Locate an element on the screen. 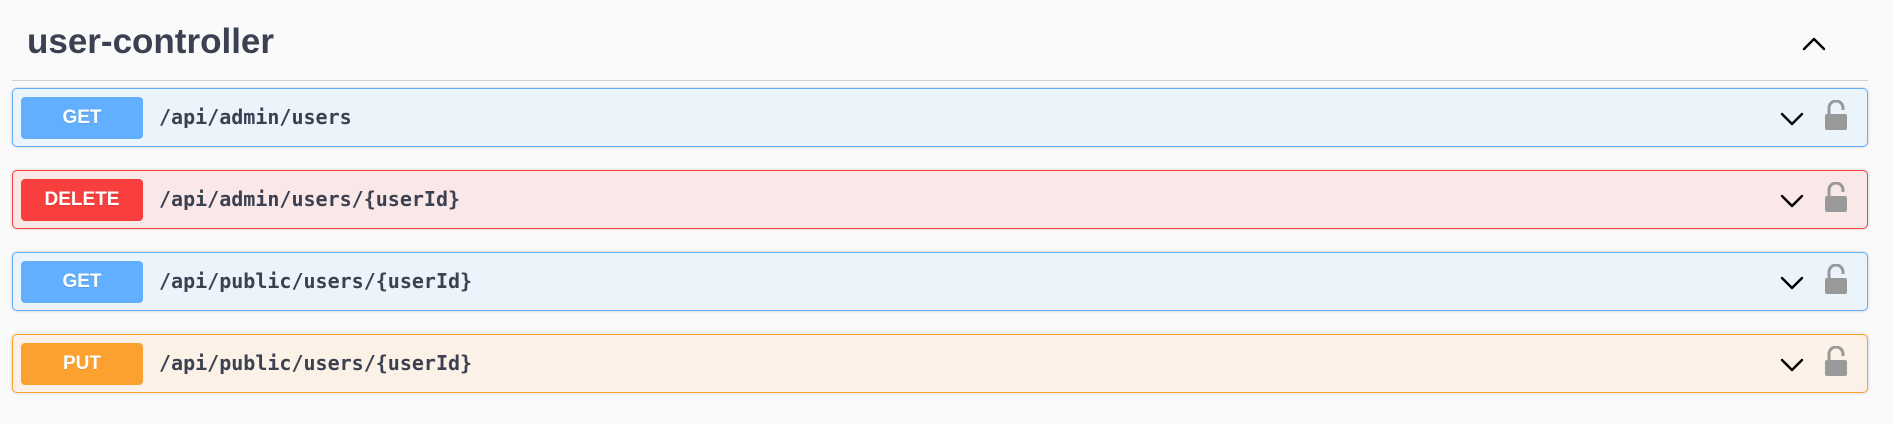  operation-path: /api/admin/users is located at coordinates (255, 117).